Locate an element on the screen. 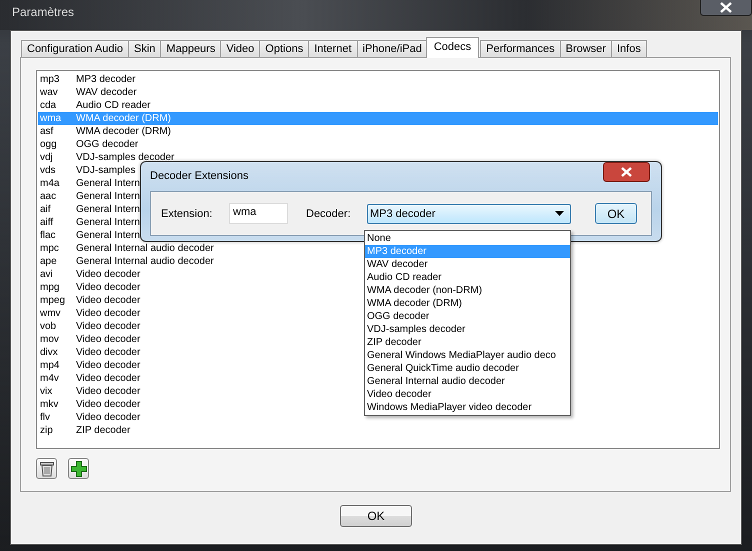  dropdown-option: Video decoder is located at coordinates (467, 394).